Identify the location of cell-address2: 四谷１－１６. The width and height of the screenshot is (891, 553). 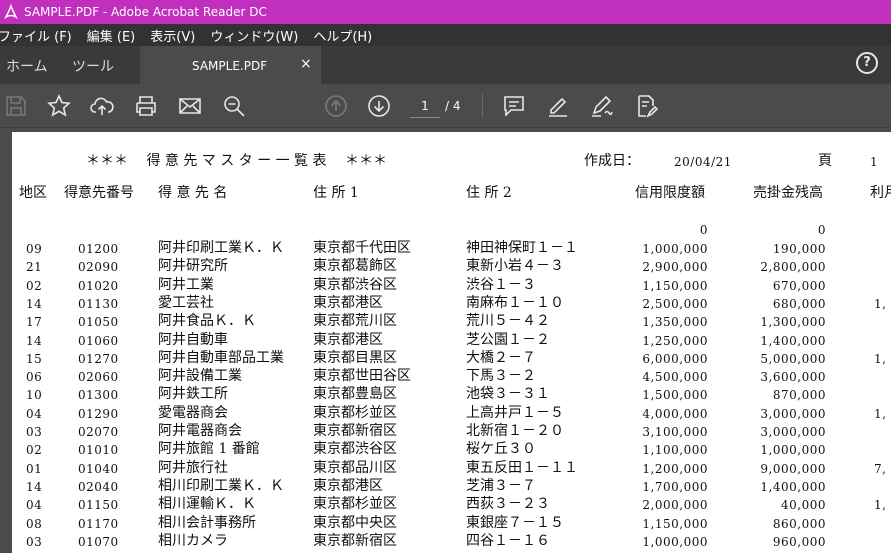
(508, 540).